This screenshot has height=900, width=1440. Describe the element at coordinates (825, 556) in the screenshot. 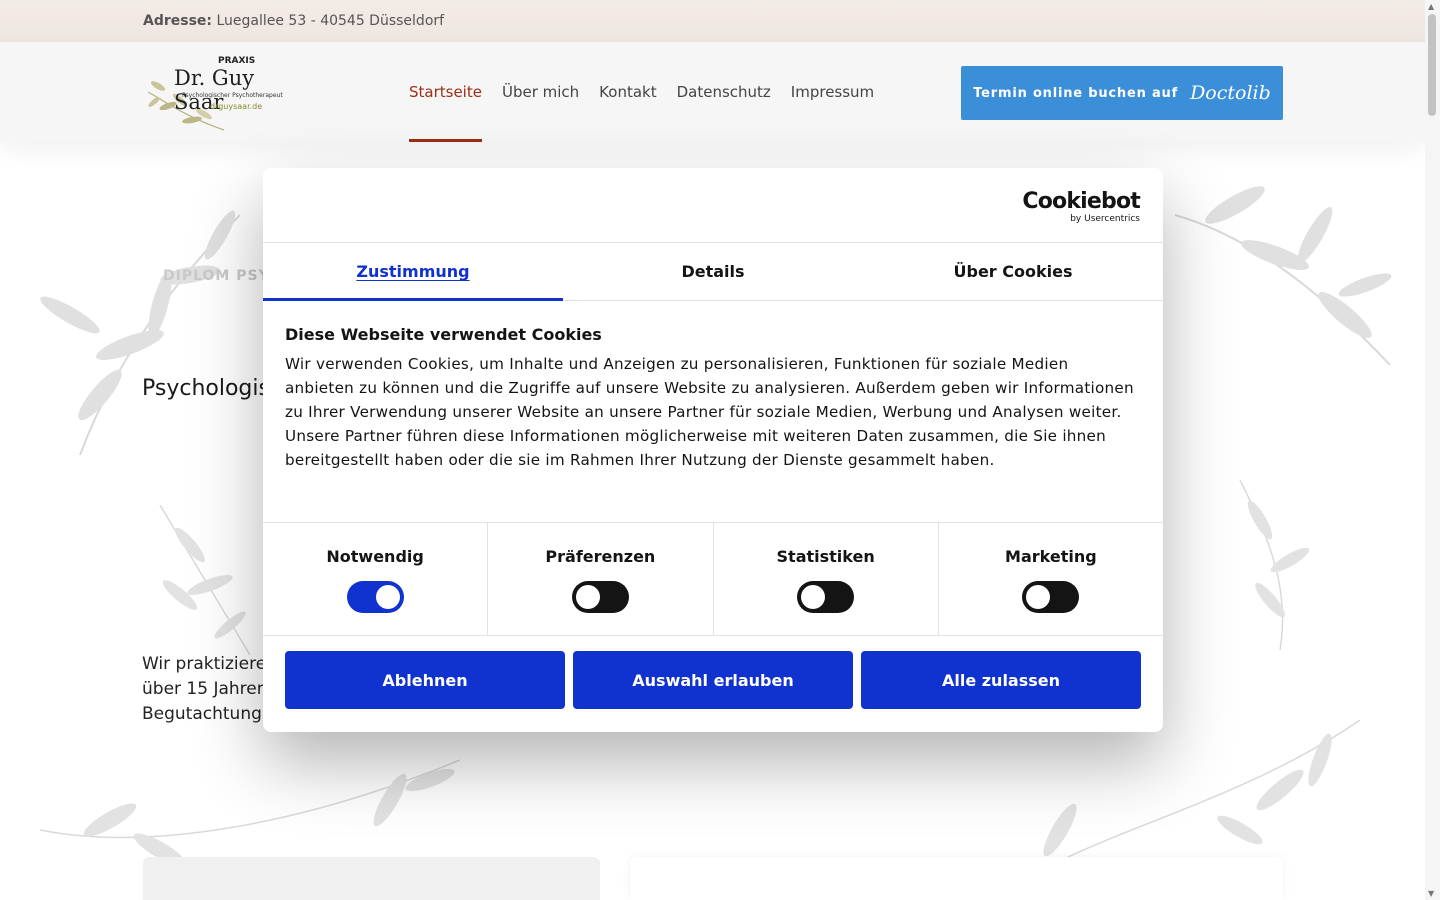

I see `category-label: Statistiken` at that location.